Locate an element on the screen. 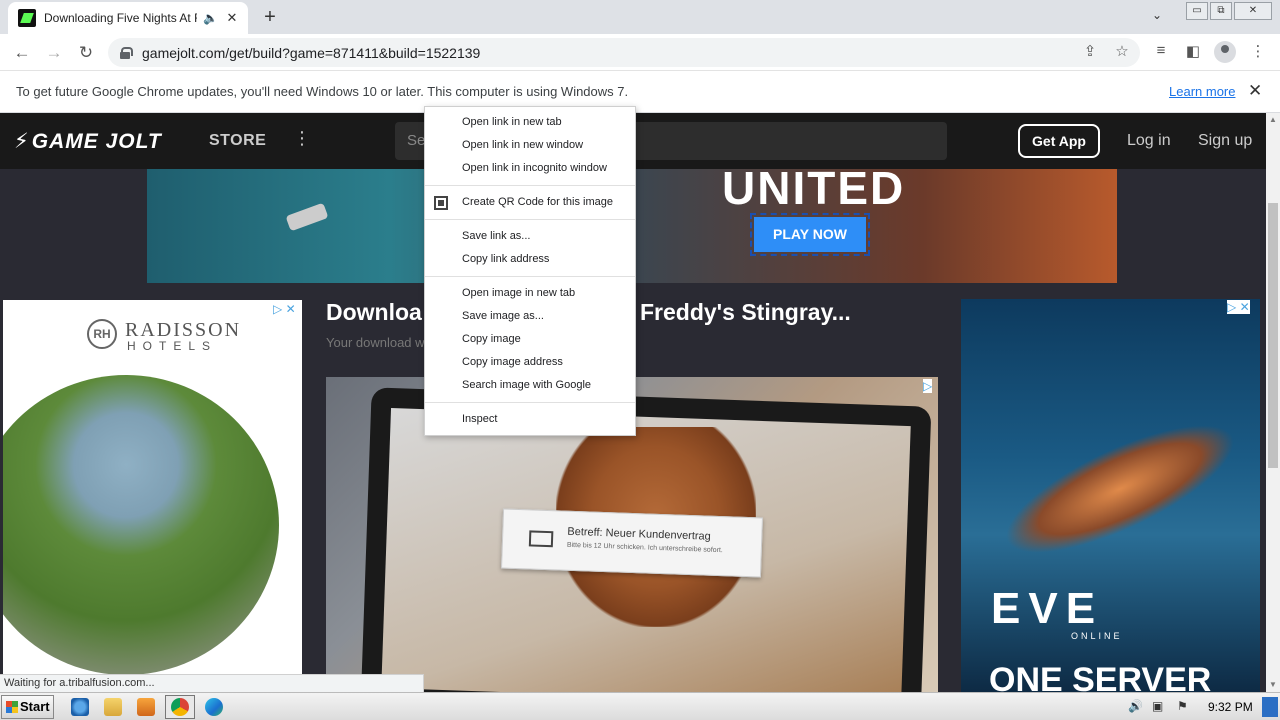 The image size is (1280, 720). context-menu-item-open-link-in-new-tab: Open link in new tab is located at coordinates (530, 122).